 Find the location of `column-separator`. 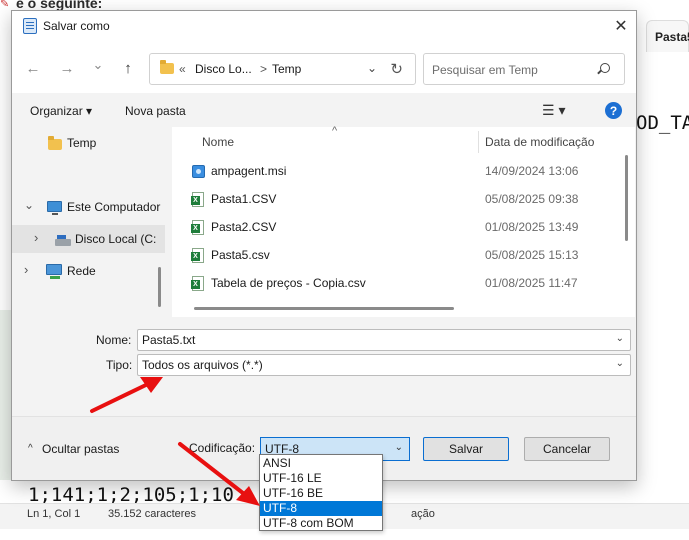

column-separator is located at coordinates (478, 142).